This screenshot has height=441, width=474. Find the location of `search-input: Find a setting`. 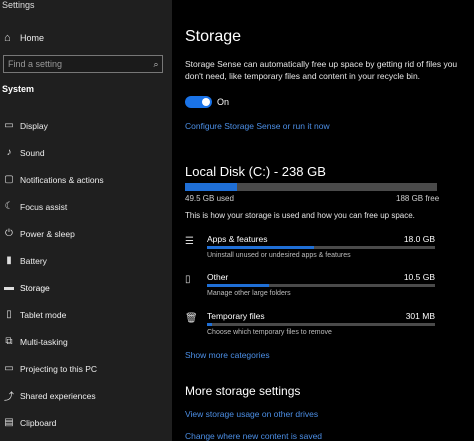

search-input: Find a setting is located at coordinates (77, 64).